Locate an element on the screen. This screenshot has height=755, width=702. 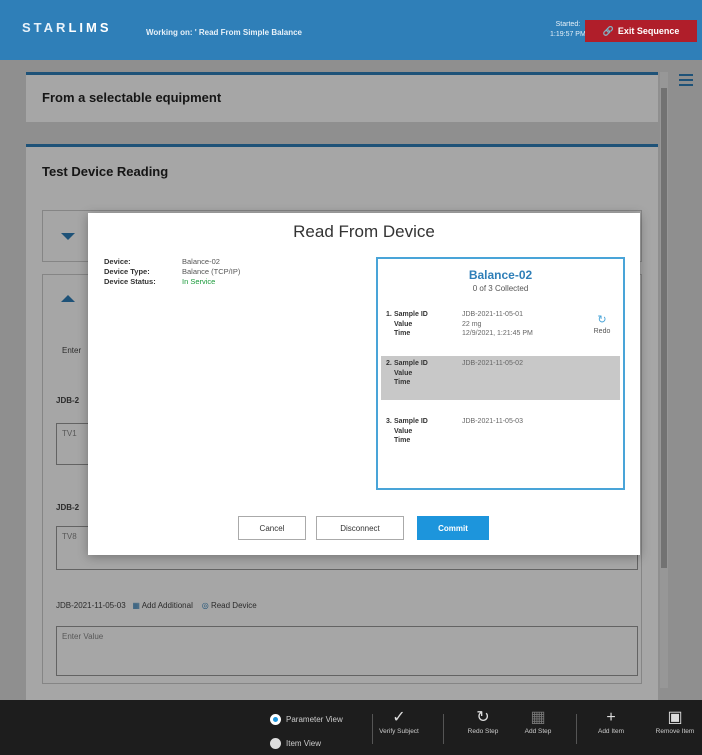
sample-number: 1. is located at coordinates (389, 314).